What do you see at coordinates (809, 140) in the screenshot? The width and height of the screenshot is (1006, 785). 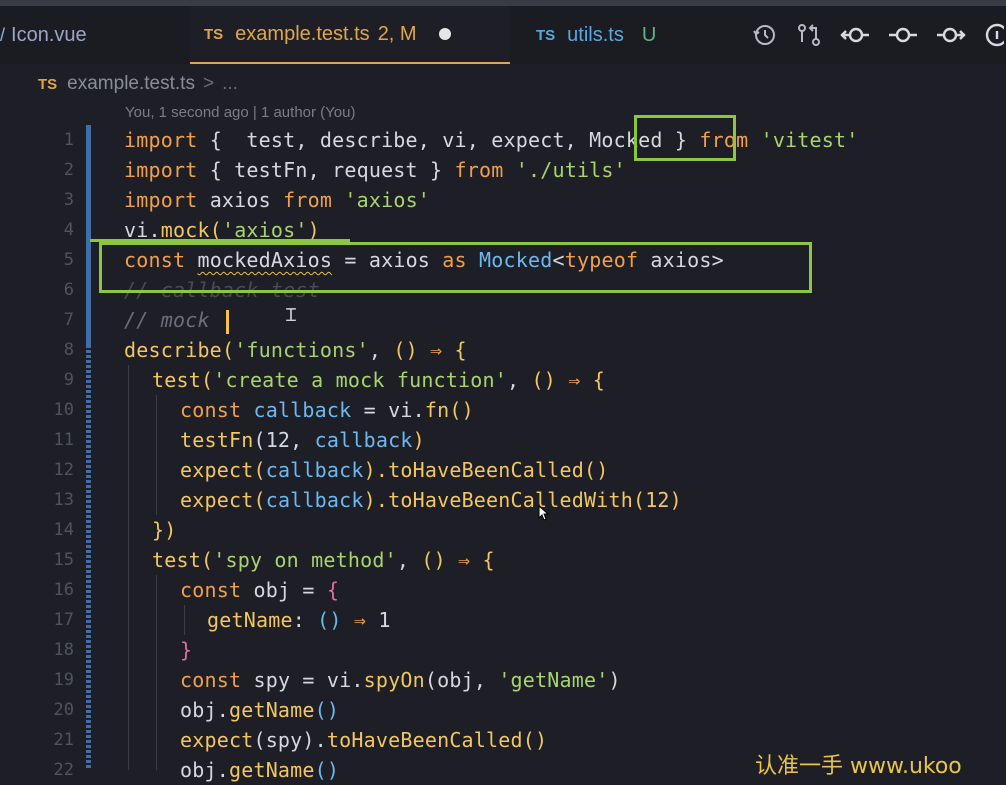 I see `token: 'vitest'` at bounding box center [809, 140].